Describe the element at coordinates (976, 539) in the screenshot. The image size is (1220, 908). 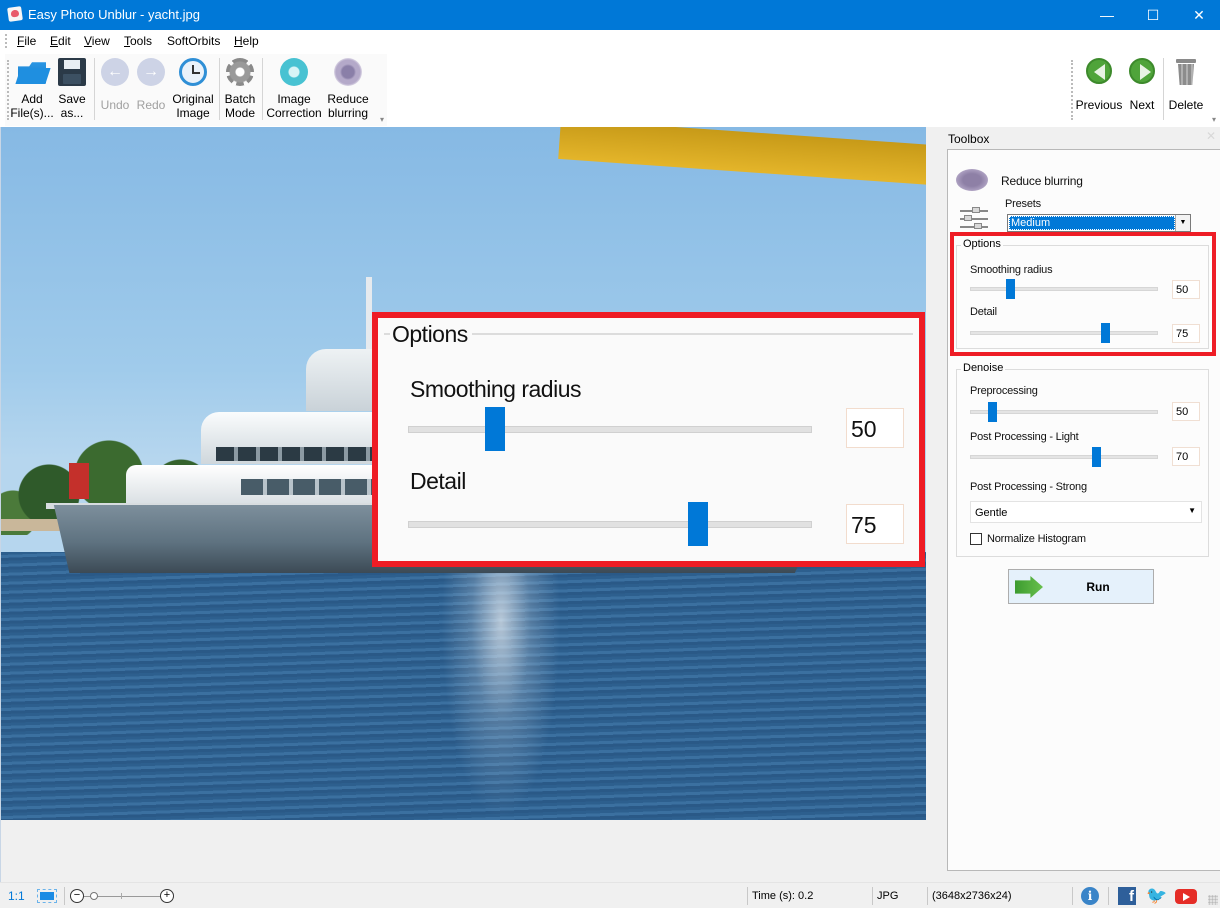
I see `normalize-histogram-checkbox` at that location.